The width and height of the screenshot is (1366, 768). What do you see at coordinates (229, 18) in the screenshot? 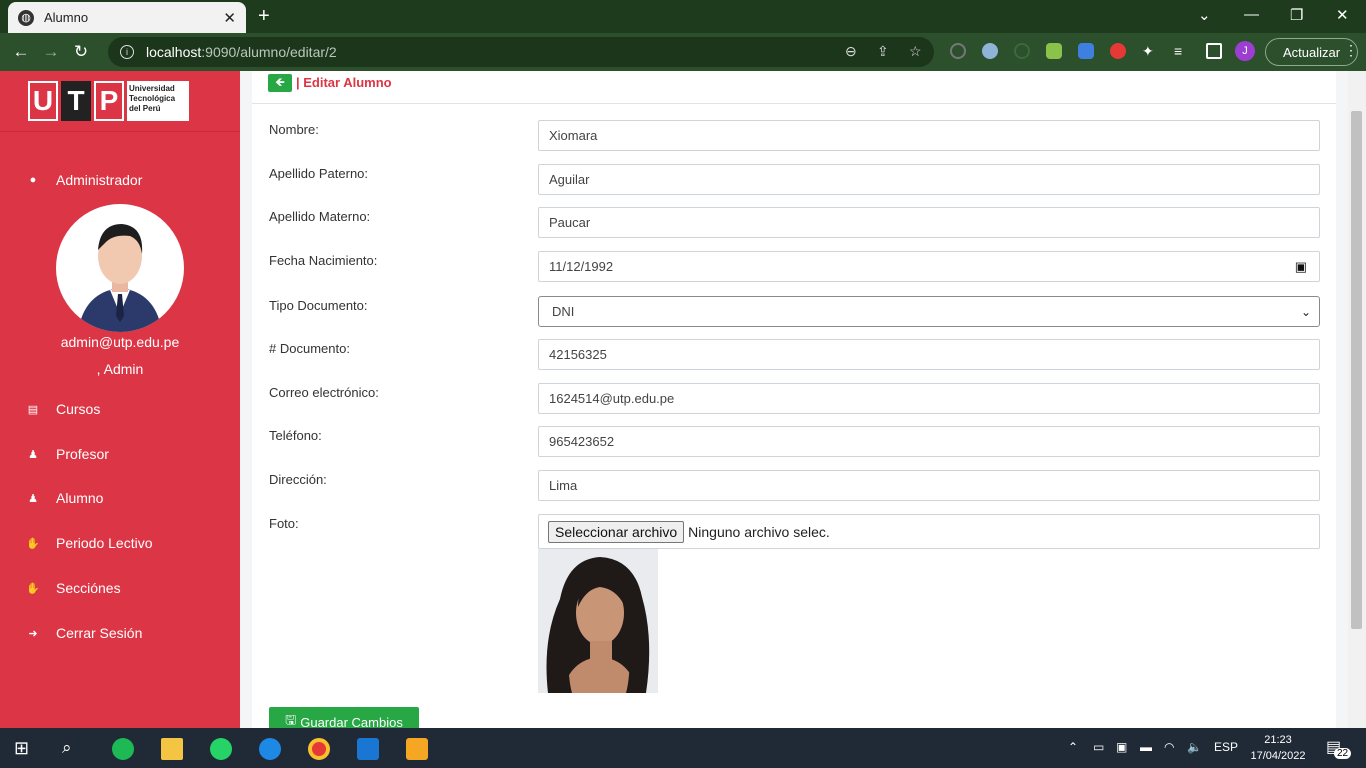
I see `close-tab-icon: ✕` at bounding box center [229, 18].